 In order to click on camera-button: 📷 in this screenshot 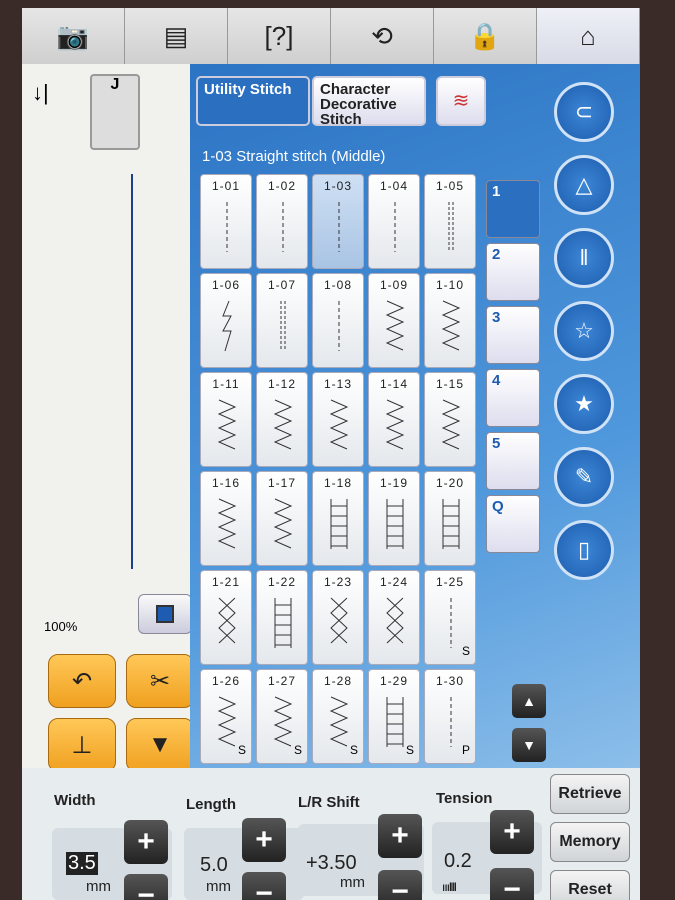, I will do `click(73, 36)`.